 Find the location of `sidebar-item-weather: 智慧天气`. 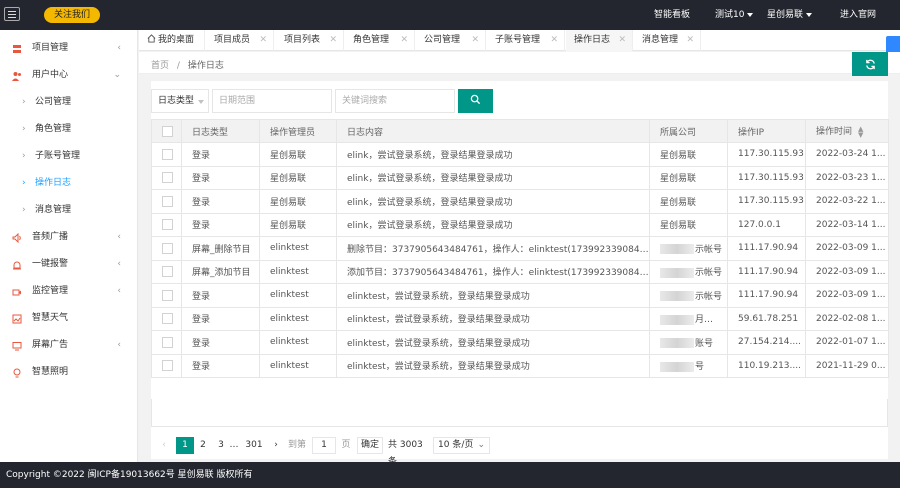

sidebar-item-weather: 智慧天气 is located at coordinates (68, 318).